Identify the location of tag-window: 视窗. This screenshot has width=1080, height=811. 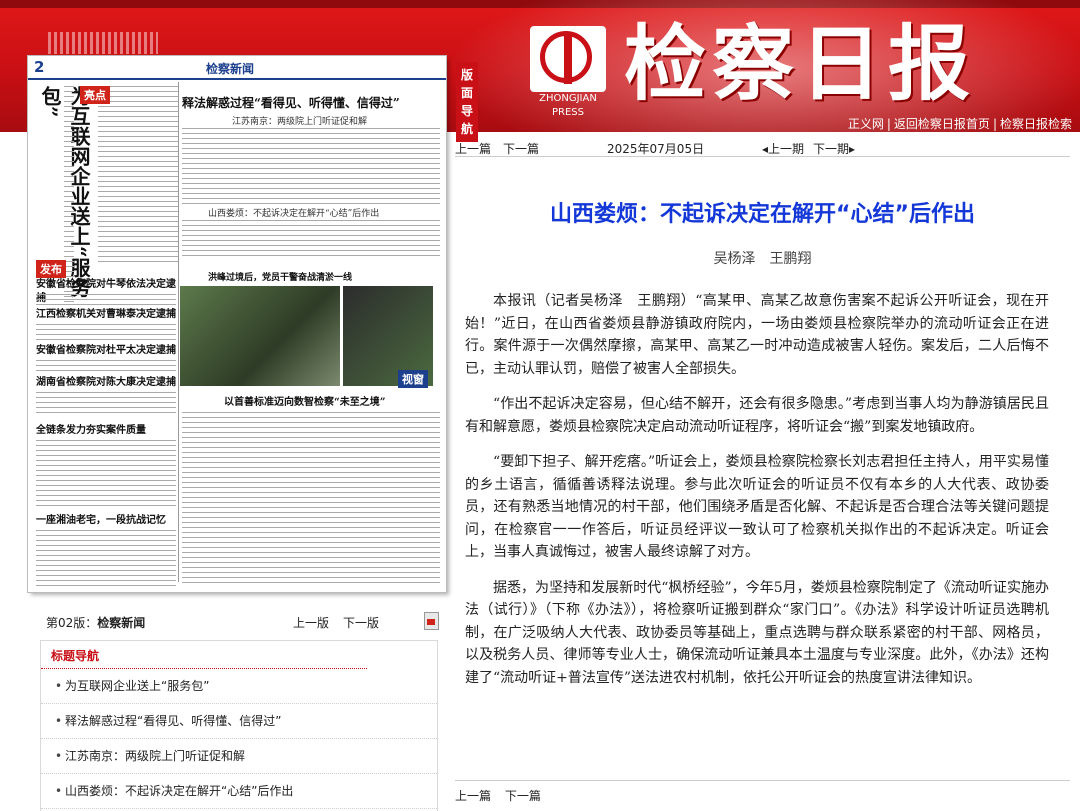
(413, 379).